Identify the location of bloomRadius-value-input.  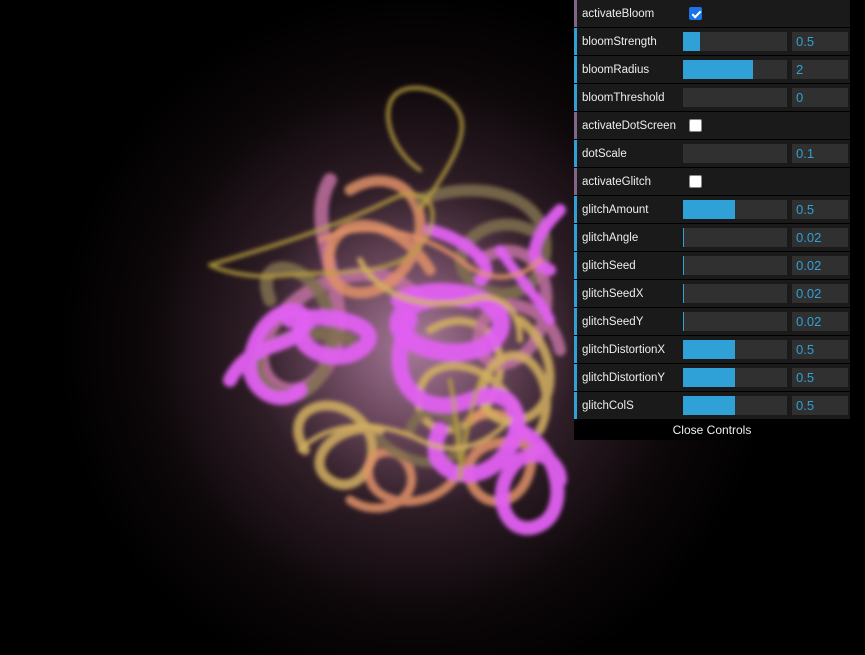
(820, 69).